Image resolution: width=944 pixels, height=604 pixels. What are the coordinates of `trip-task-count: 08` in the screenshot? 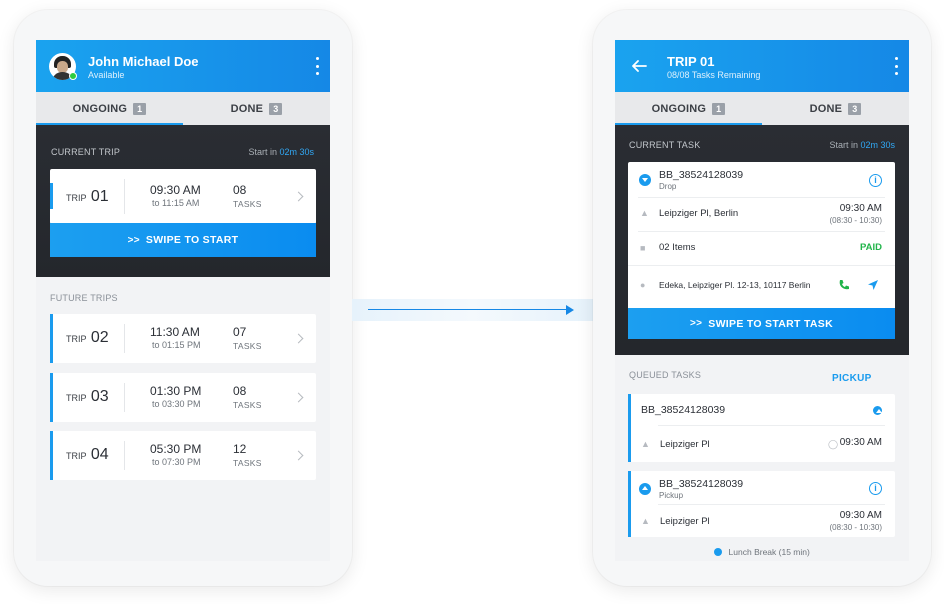 It's located at (240, 391).